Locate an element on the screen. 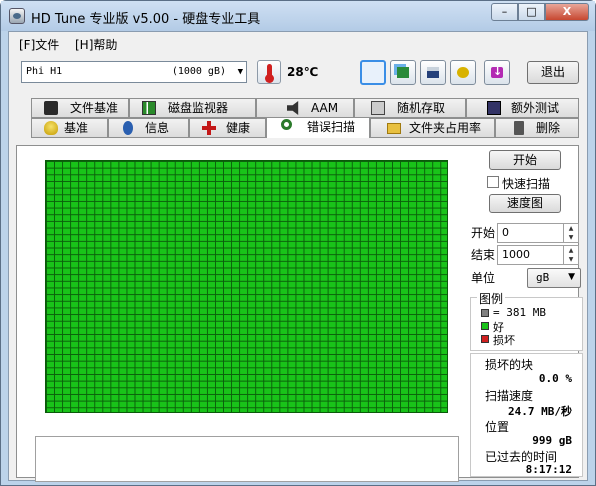 Image resolution: width=596 pixels, height=486 pixels. quick-scan-checkbox is located at coordinates (493, 182).